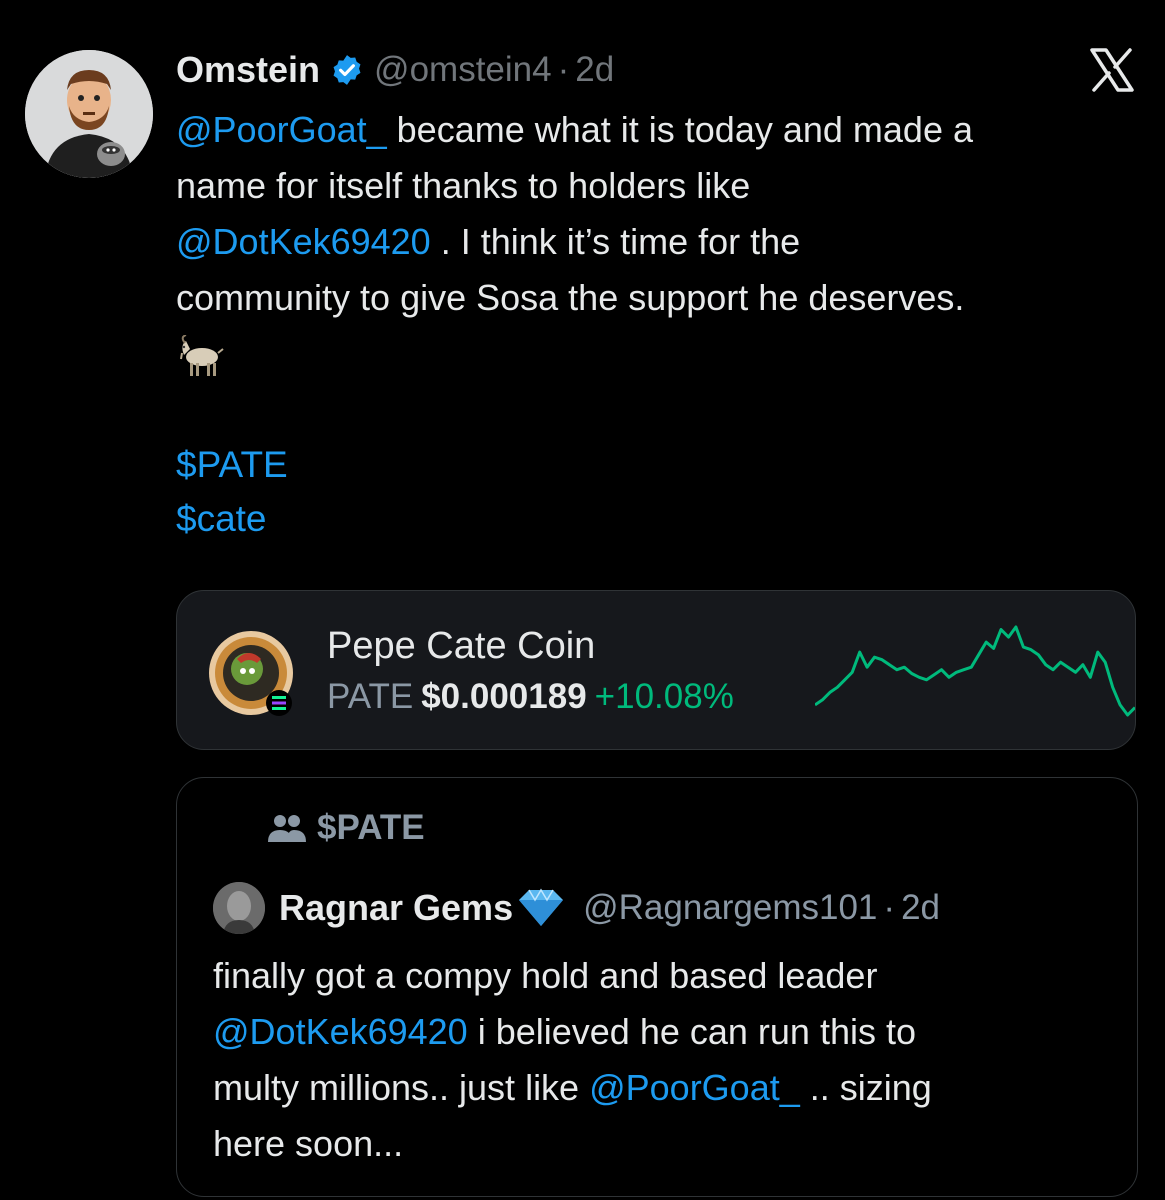 The width and height of the screenshot is (1165, 1200). Describe the element at coordinates (1112, 70) in the screenshot. I see `x-logo-icon` at that location.